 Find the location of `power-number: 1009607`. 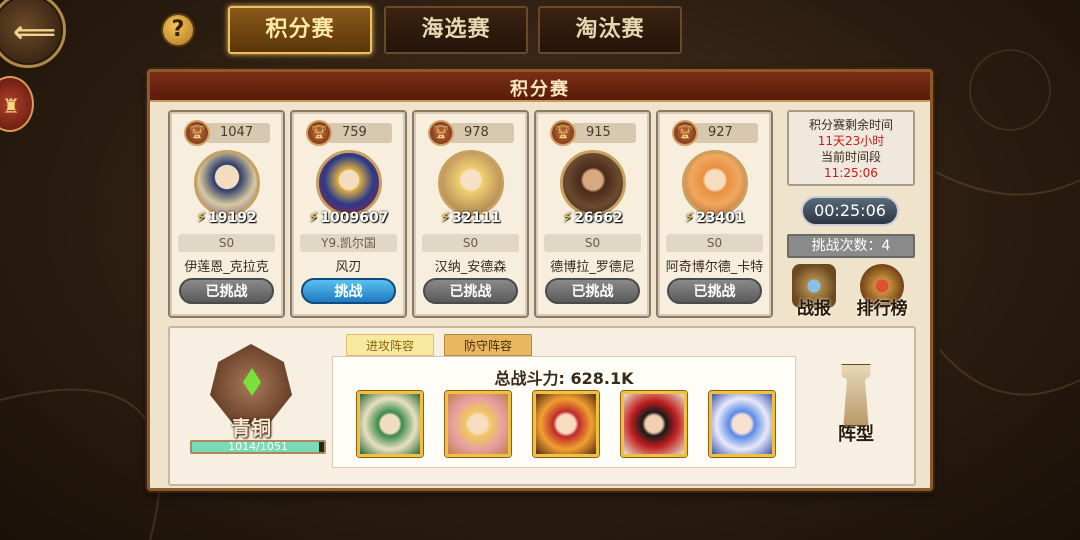

power-number: 1009607 is located at coordinates (354, 218).